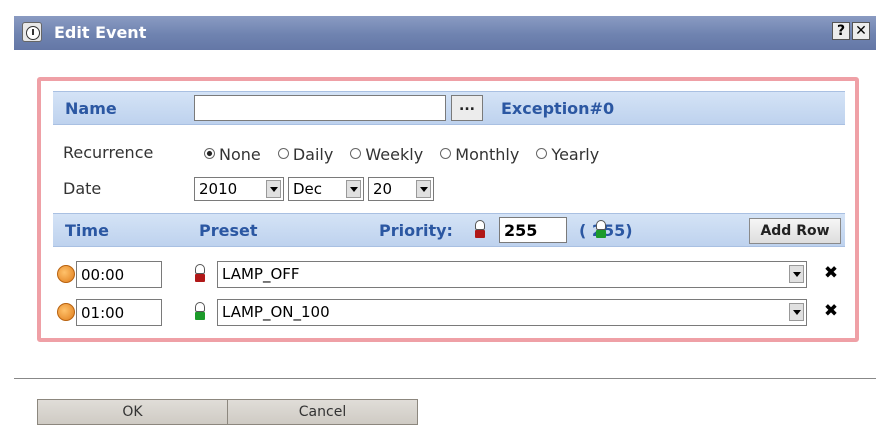 The image size is (884, 440). I want to click on recurrence-weekly-option: Weekly, so click(386, 154).